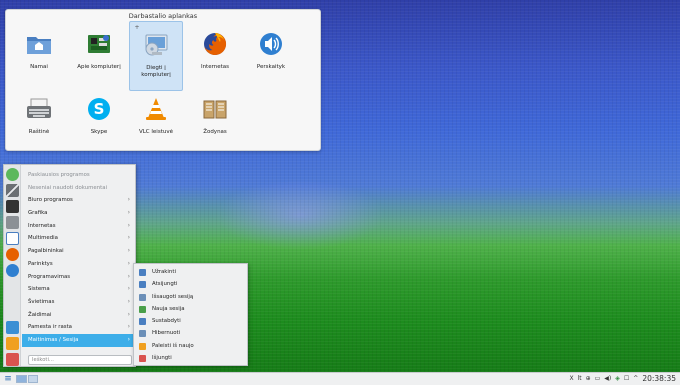 The image size is (680, 385). What do you see at coordinates (78, 340) in the screenshot?
I see `menu-item-power-session: Maitinimas / Sesija ›` at bounding box center [78, 340].